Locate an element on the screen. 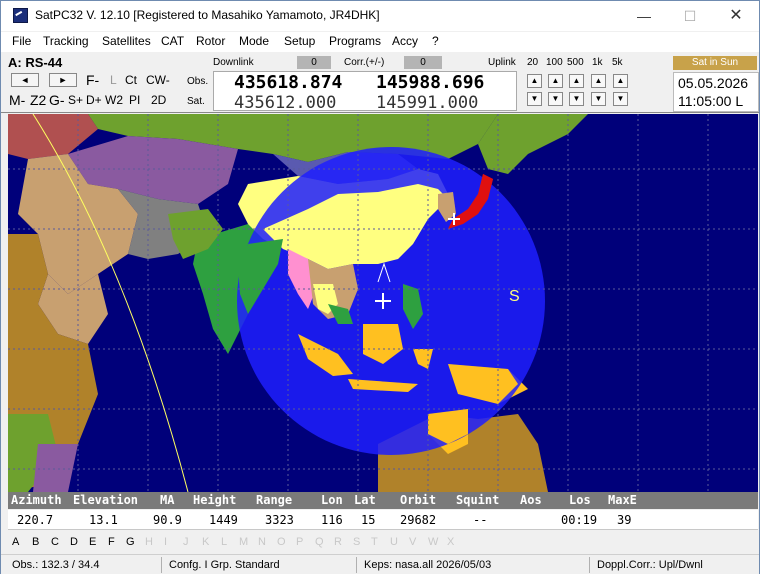 The width and height of the screenshot is (760, 574). f-minus-button: F- is located at coordinates (92, 80).